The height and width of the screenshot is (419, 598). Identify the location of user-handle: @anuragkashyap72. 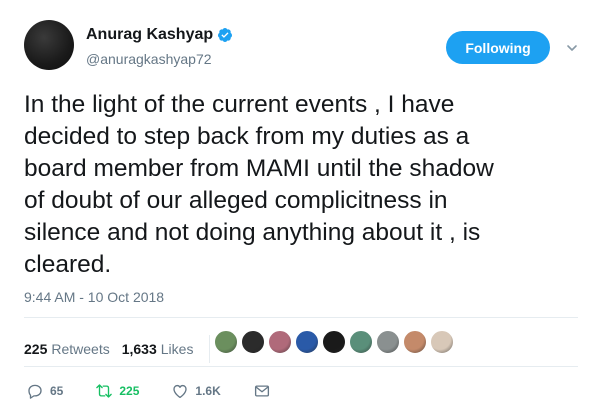
(149, 59).